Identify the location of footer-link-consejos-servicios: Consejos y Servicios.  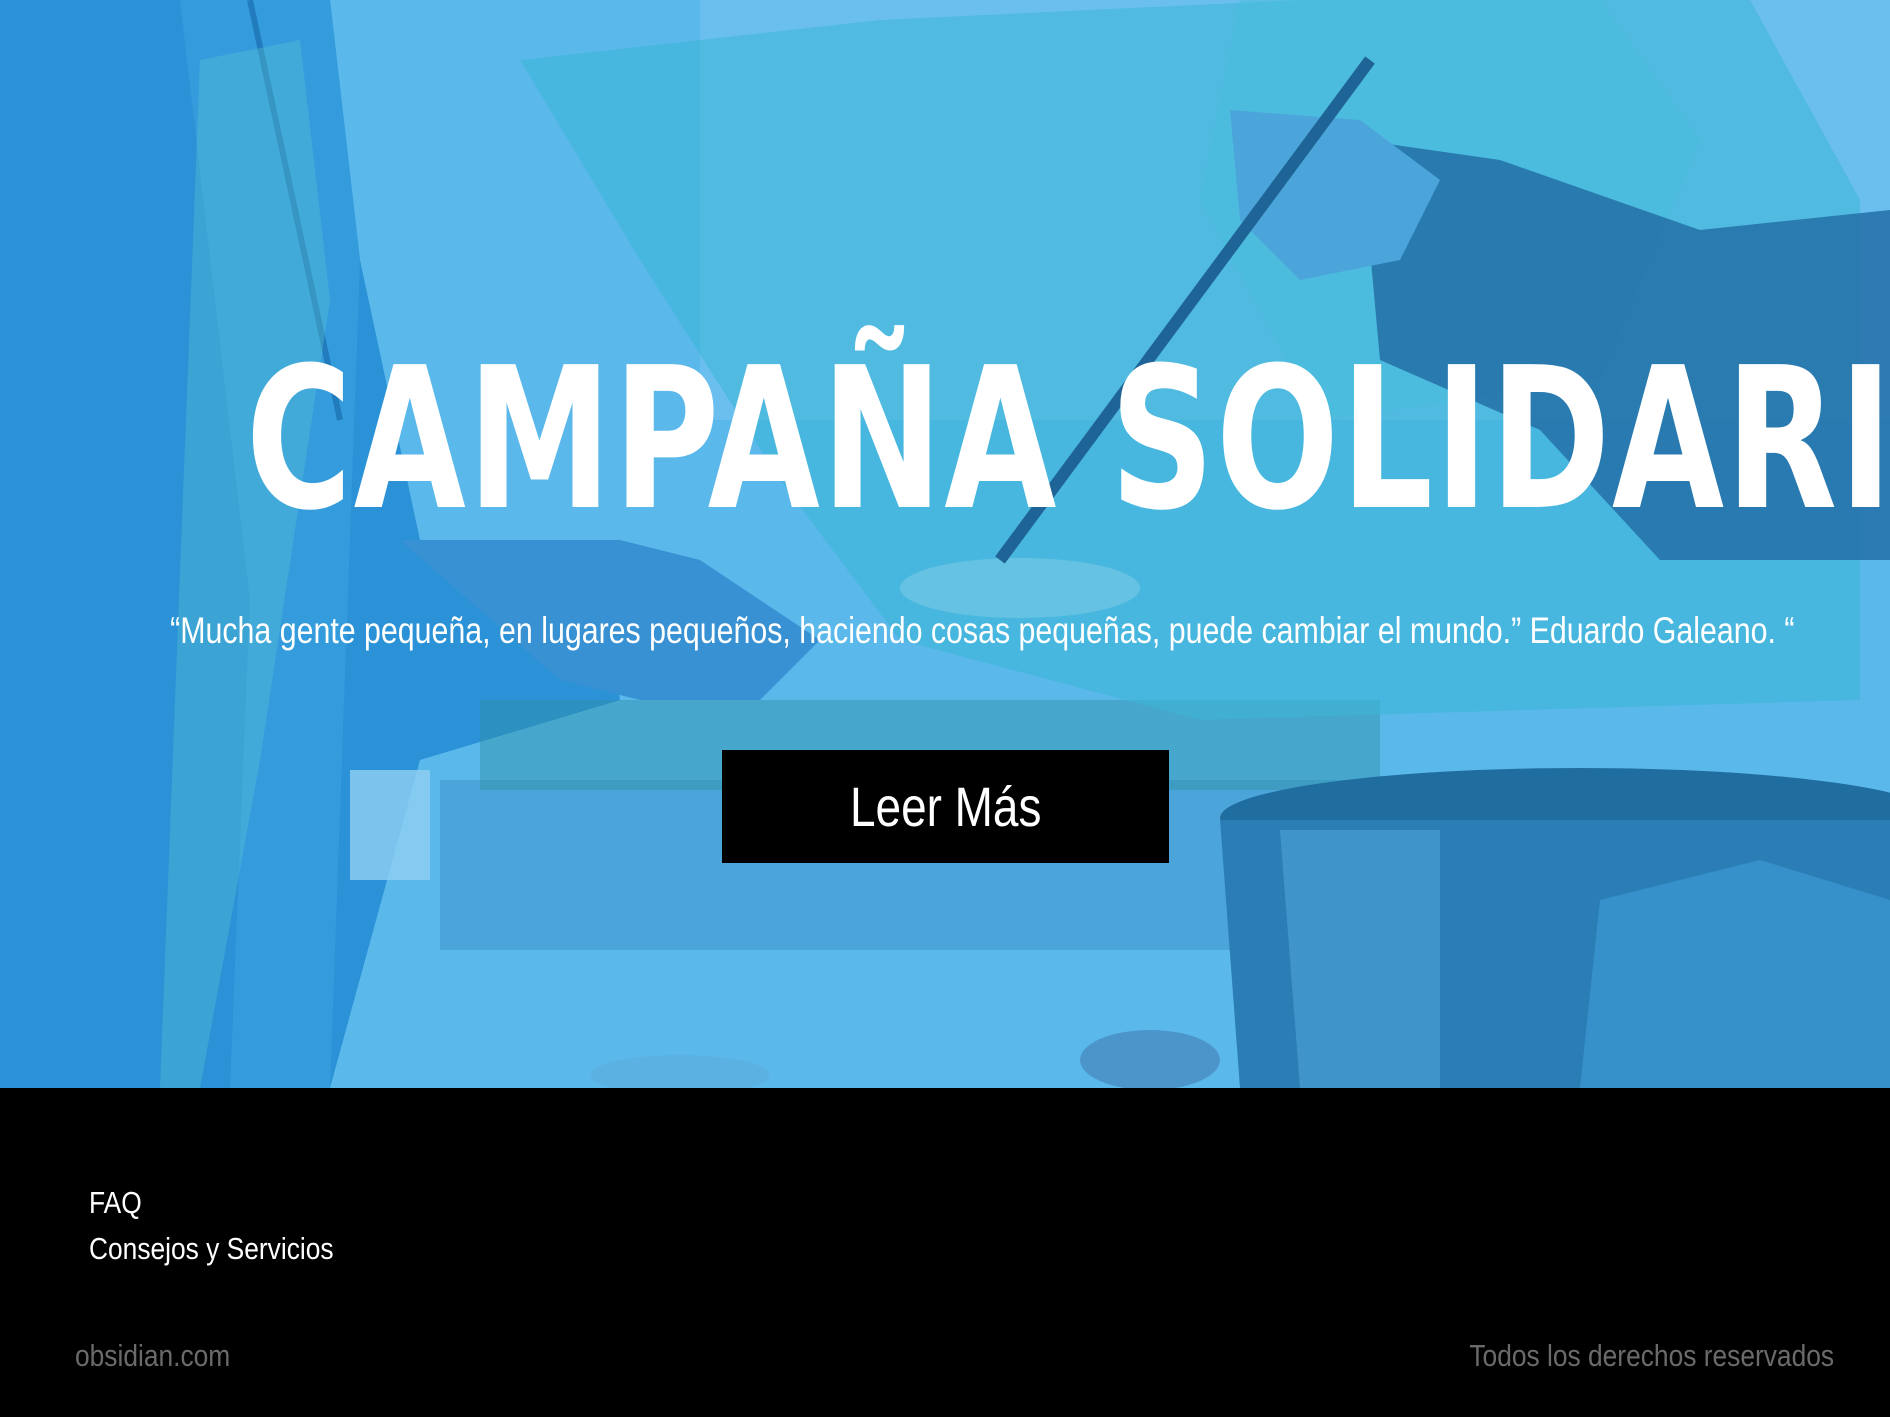
(211, 1249).